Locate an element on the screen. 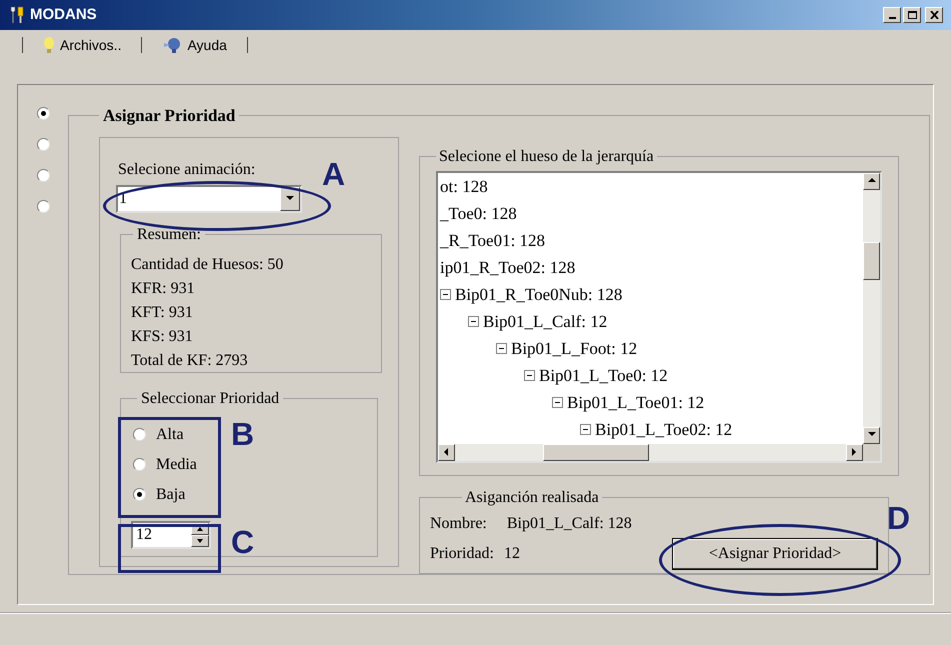  assign-priority-button: <Asignar Prioridad> is located at coordinates (775, 554).